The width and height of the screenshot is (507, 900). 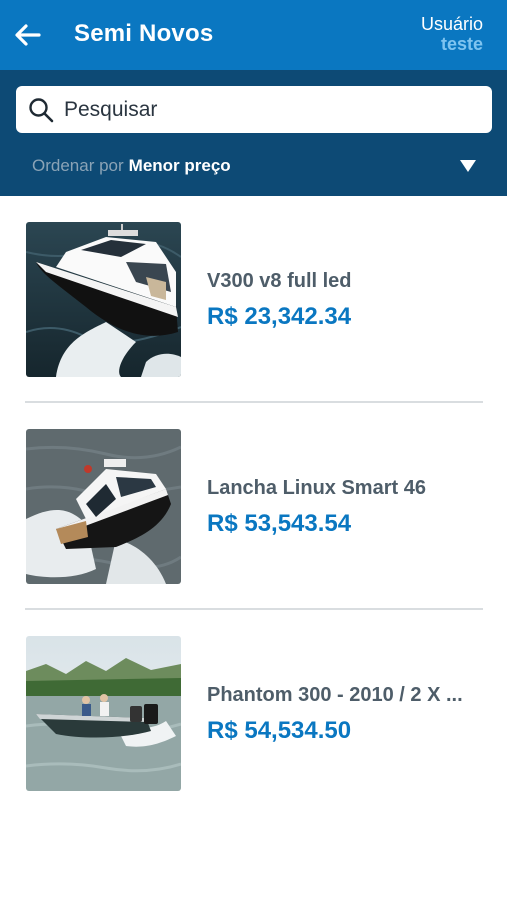 What do you see at coordinates (451, 24) in the screenshot?
I see `user-label: Usuário` at bounding box center [451, 24].